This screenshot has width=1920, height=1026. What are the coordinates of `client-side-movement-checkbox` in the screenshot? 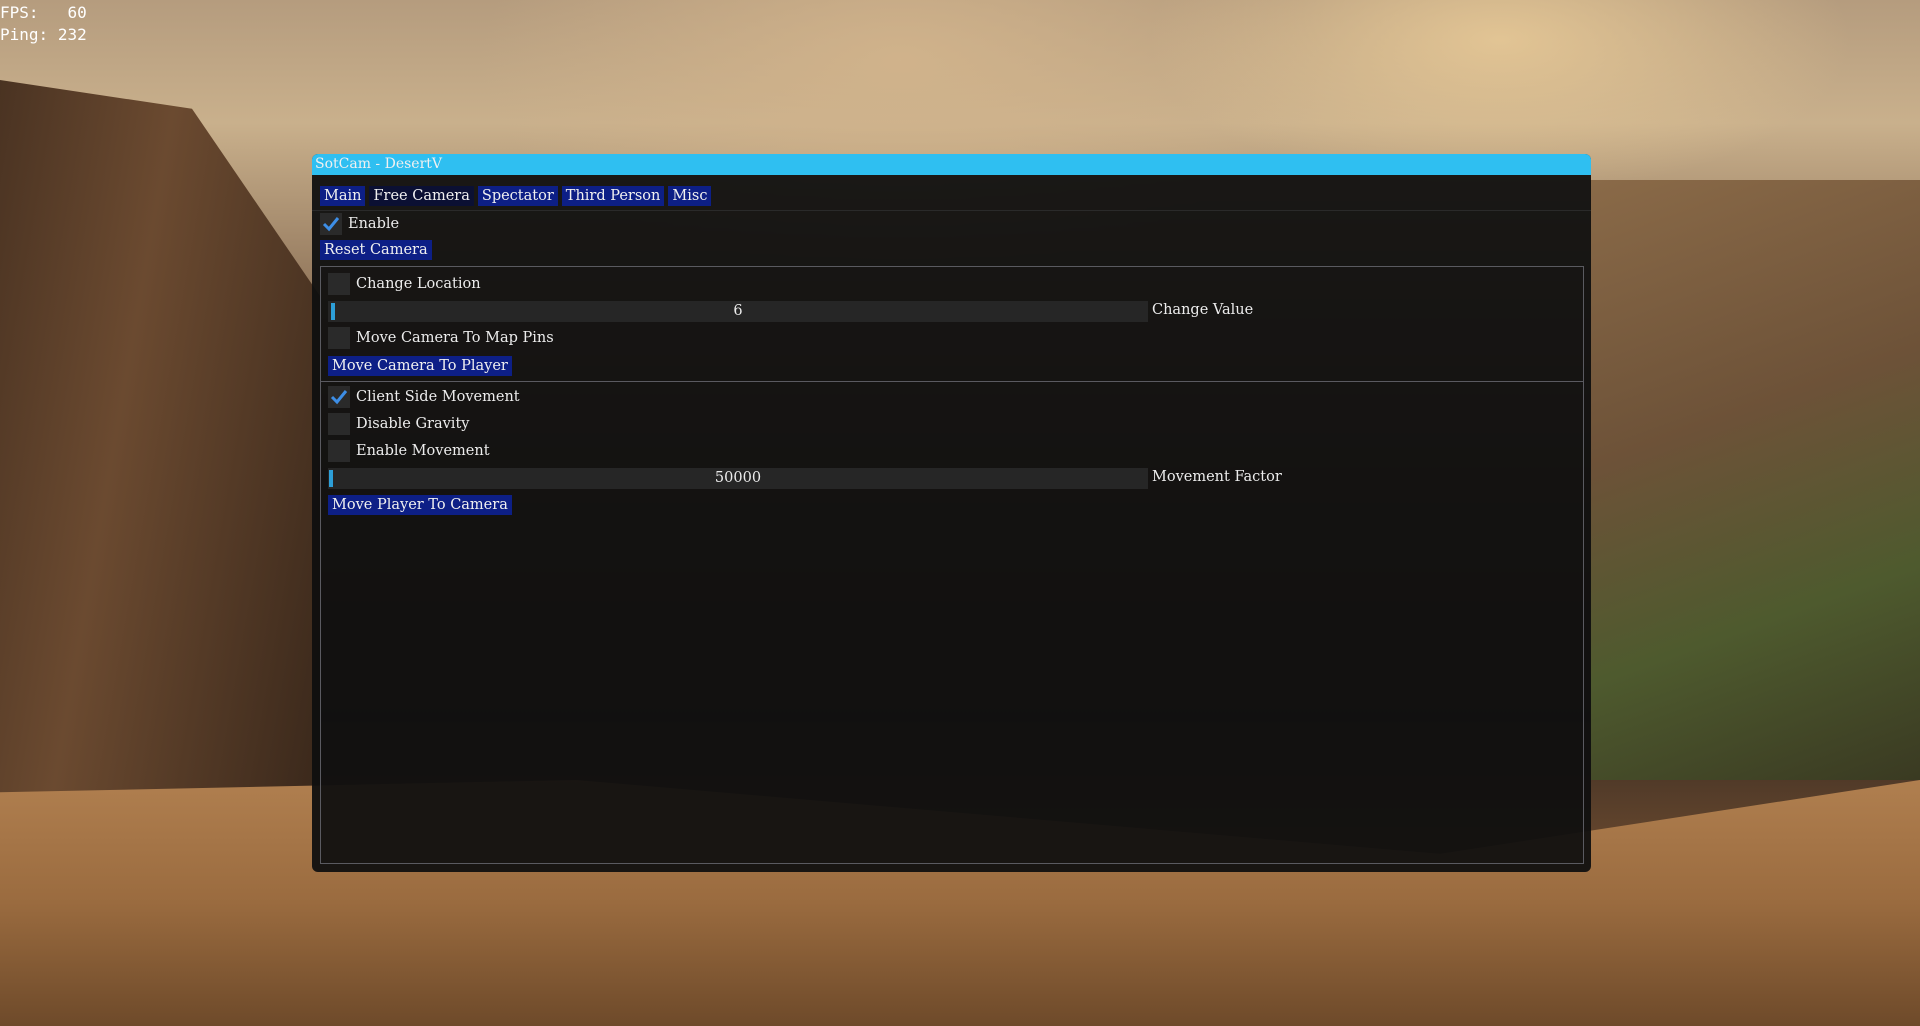 It's located at (339, 397).